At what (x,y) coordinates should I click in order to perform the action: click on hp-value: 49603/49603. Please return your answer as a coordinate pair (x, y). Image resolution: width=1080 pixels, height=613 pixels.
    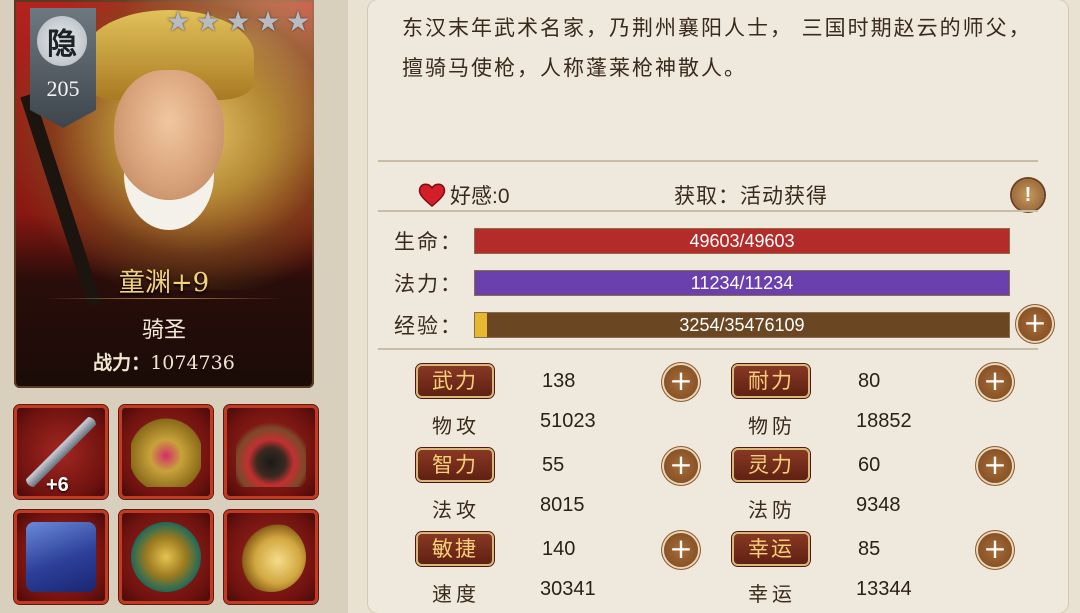
    Looking at the image, I should click on (742, 241).